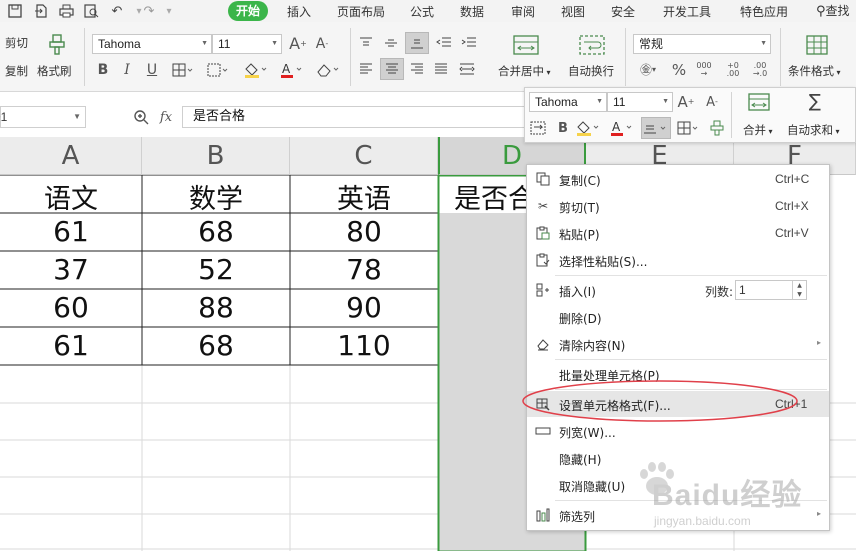 This screenshot has height=551, width=856. I want to click on mini-font-size-select: 11 ▼, so click(640, 102).